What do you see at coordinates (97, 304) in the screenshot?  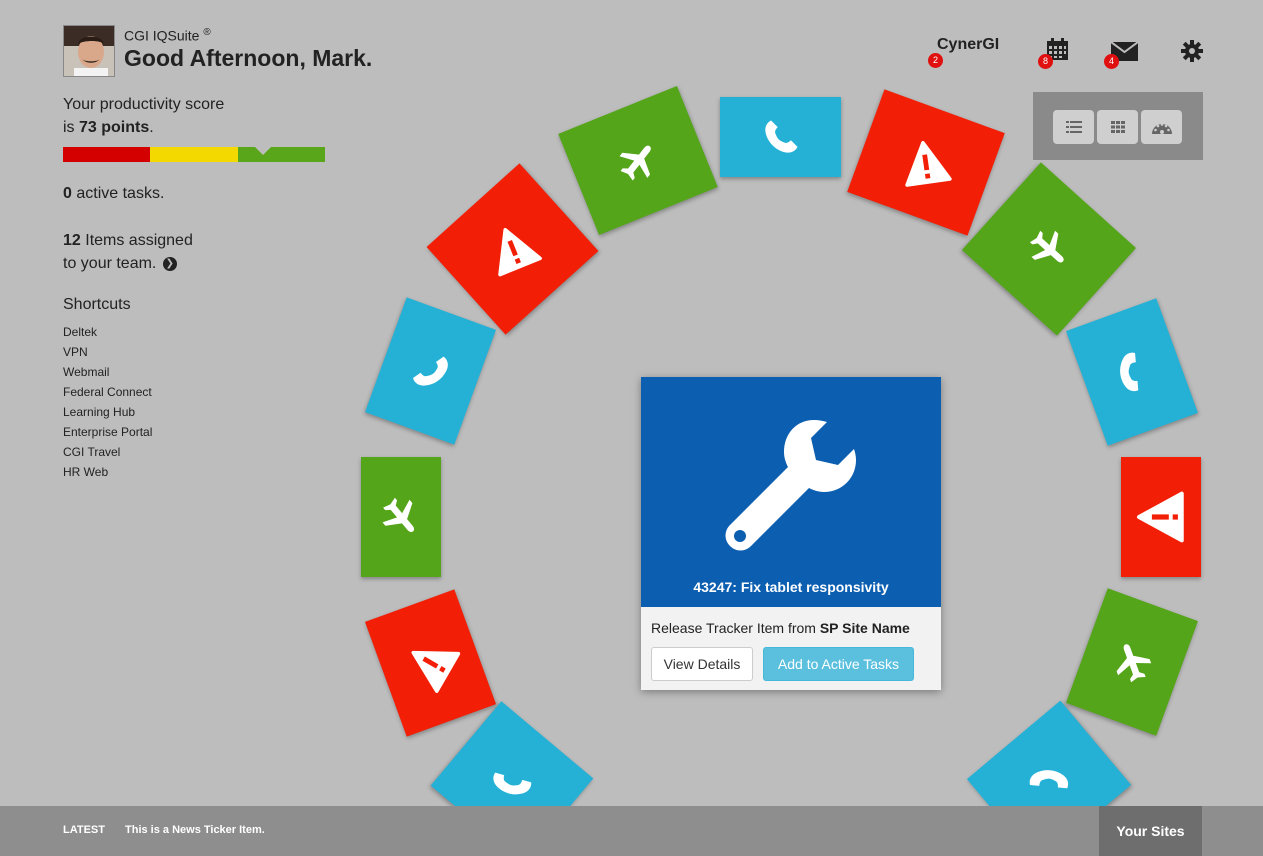 I see `shortcuts-heading: Shortcuts` at bounding box center [97, 304].